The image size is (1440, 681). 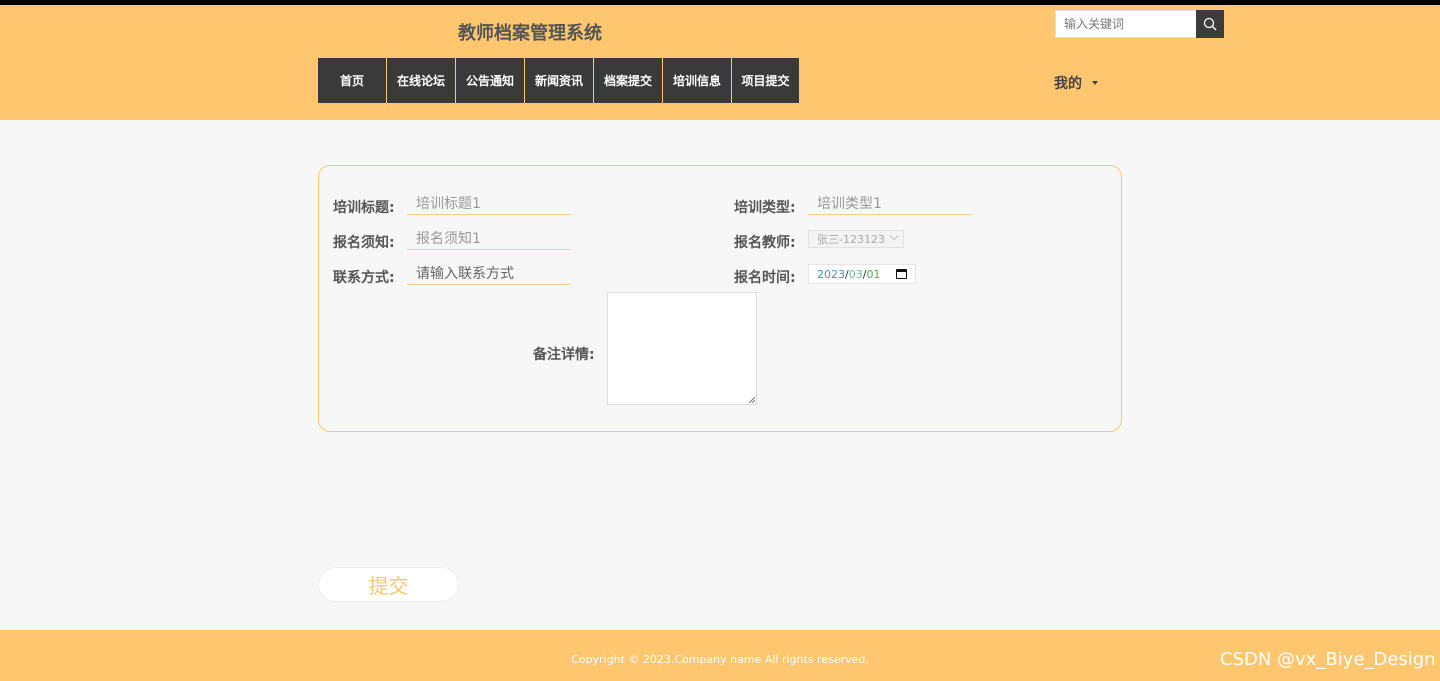 What do you see at coordinates (902, 274) in the screenshot?
I see `calendar-icon` at bounding box center [902, 274].